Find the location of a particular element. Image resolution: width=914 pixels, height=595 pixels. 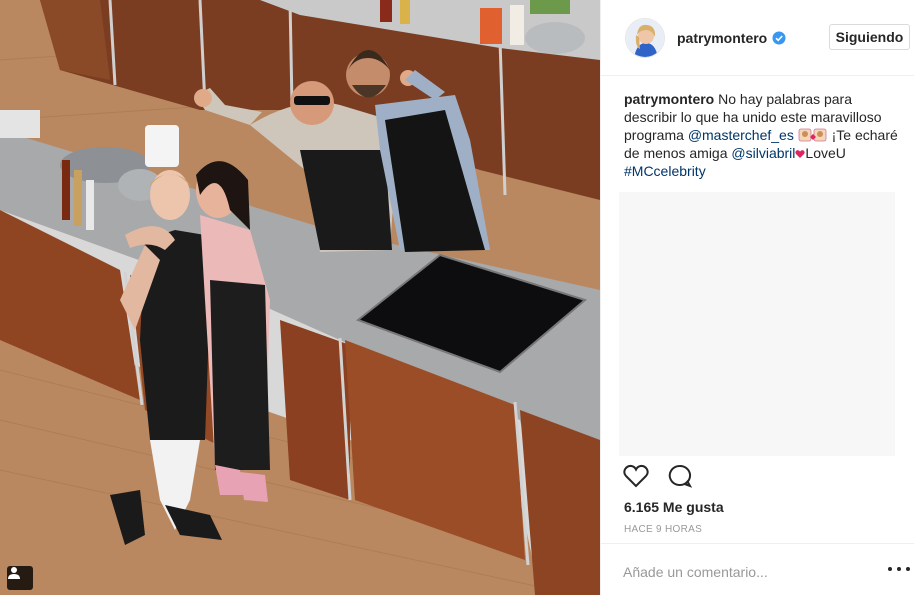

likes-count: 6.165 Me gusta is located at coordinates (674, 507).